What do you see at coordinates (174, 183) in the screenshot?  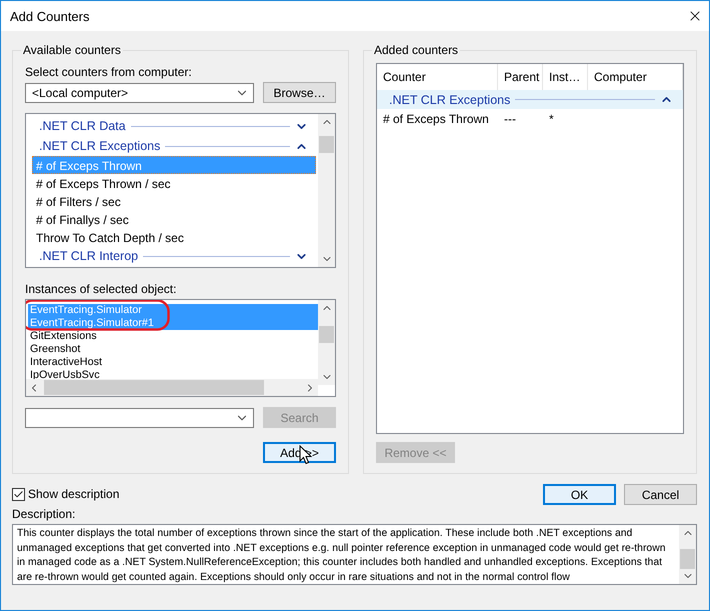 I see `counter-item: # of Exceps Thrown / sec` at bounding box center [174, 183].